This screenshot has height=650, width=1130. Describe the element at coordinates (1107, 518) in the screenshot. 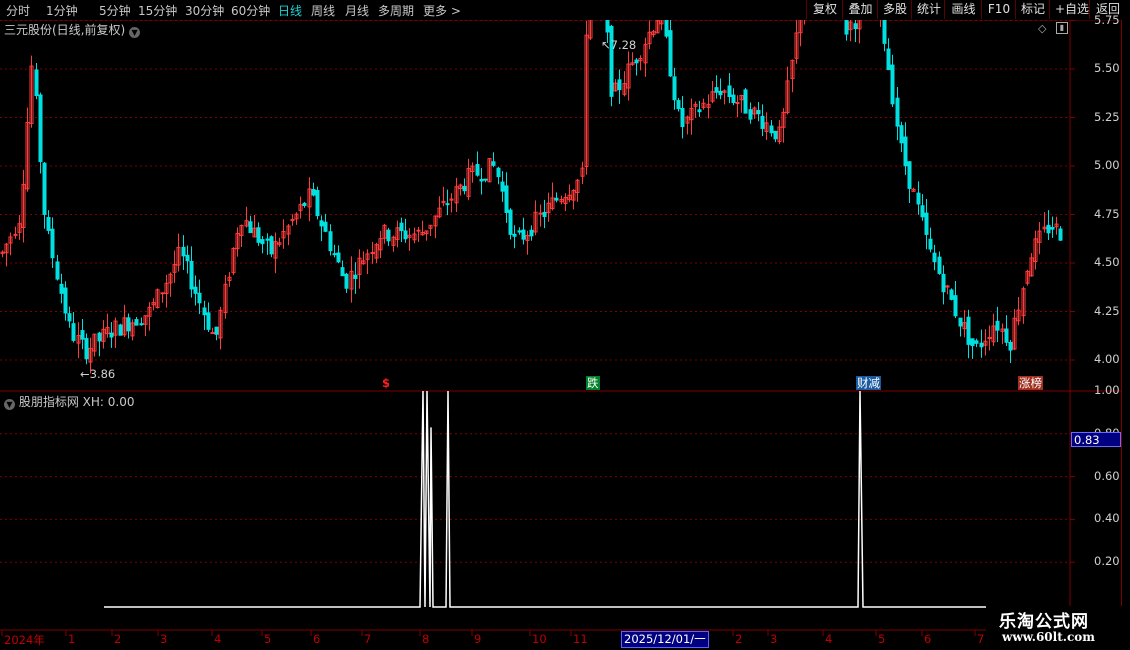

I see `sub-y-tick-label: 0.40` at that location.